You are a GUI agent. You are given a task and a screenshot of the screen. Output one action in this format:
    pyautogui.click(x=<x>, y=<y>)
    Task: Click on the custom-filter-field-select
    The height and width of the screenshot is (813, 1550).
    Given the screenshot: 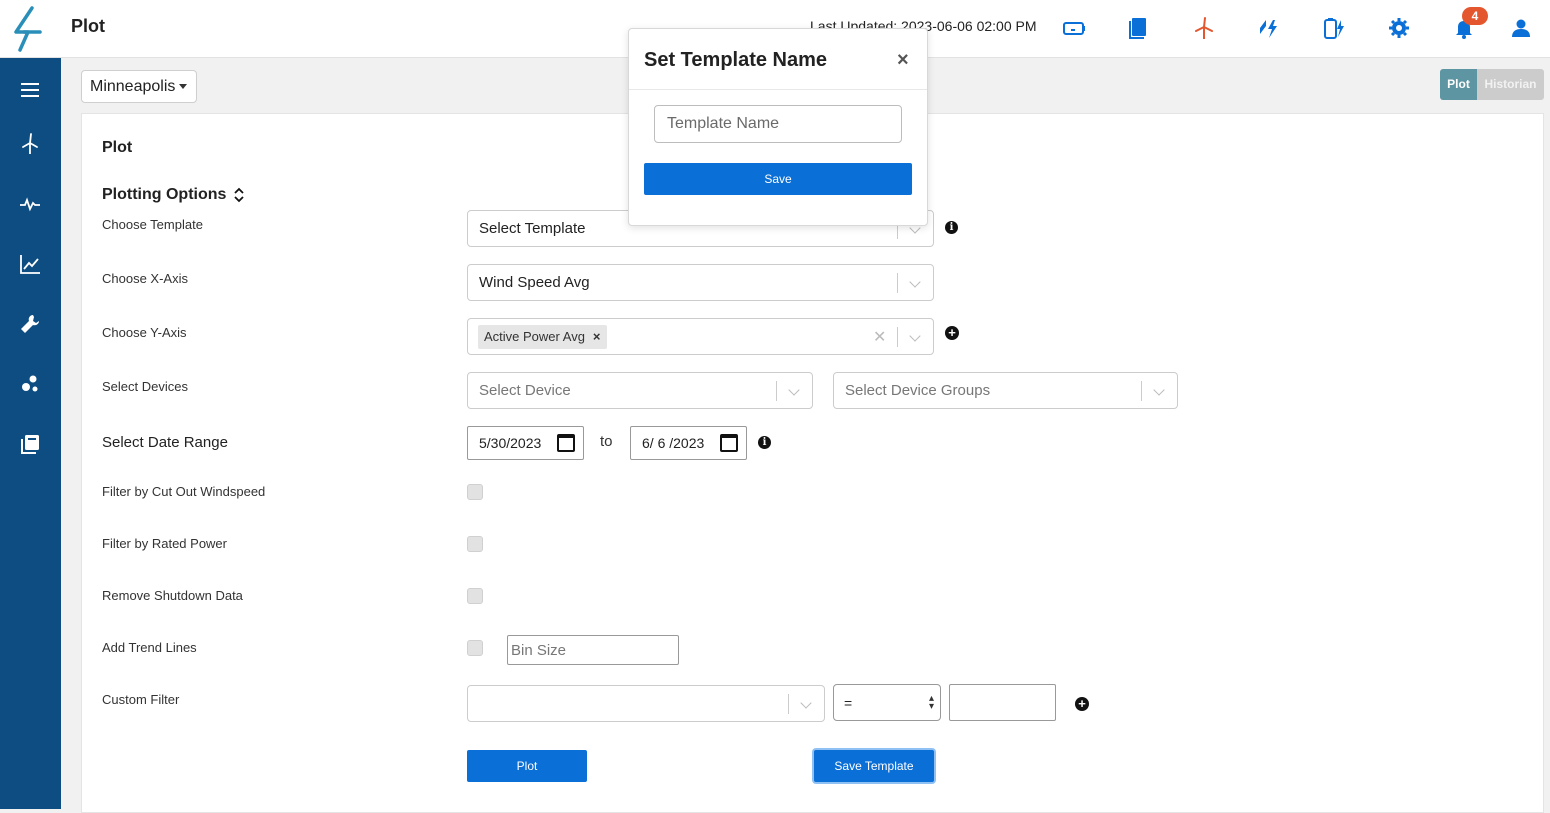 What is the action you would take?
    pyautogui.click(x=646, y=703)
    